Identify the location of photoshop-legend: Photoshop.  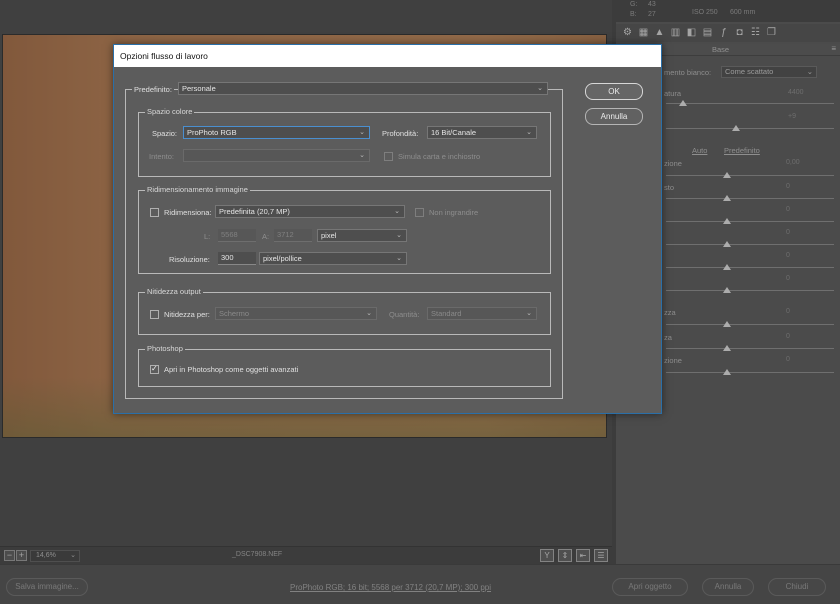
(165, 348).